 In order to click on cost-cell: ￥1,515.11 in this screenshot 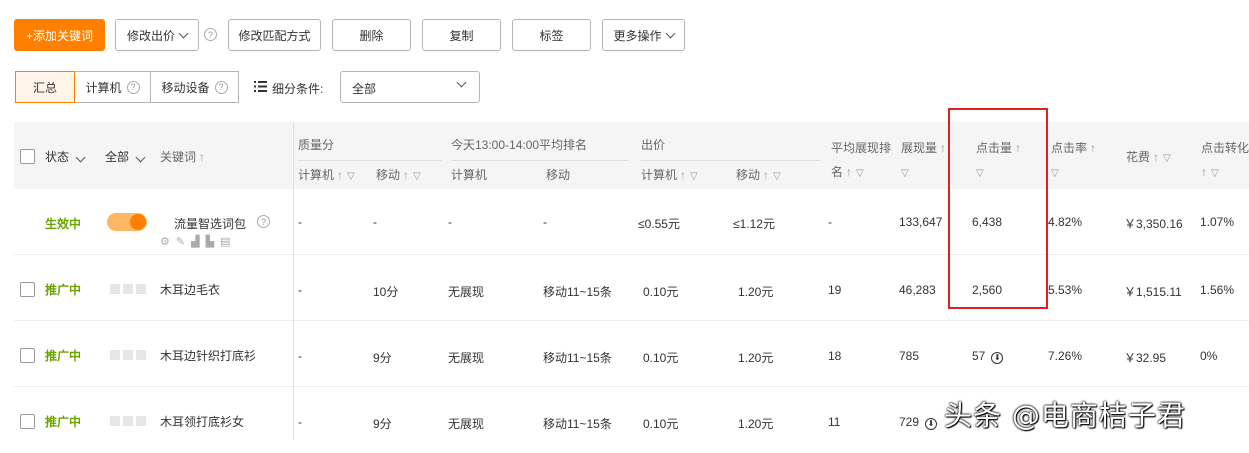, I will do `click(1153, 292)`.